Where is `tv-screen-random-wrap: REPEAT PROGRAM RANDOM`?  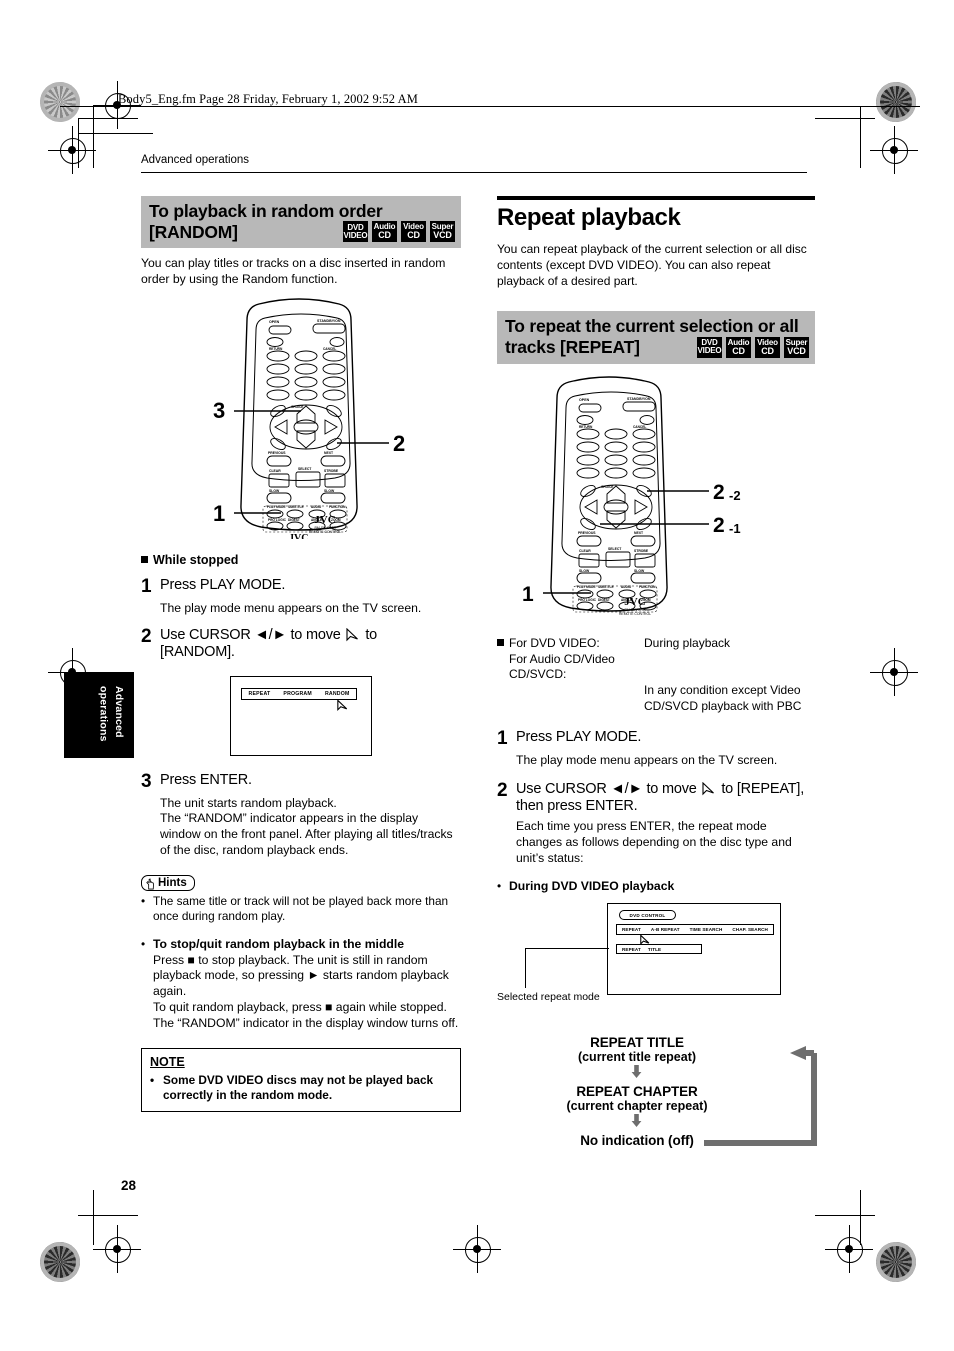 tv-screen-random-wrap: REPEAT PROGRAM RANDOM is located at coordinates (301, 715).